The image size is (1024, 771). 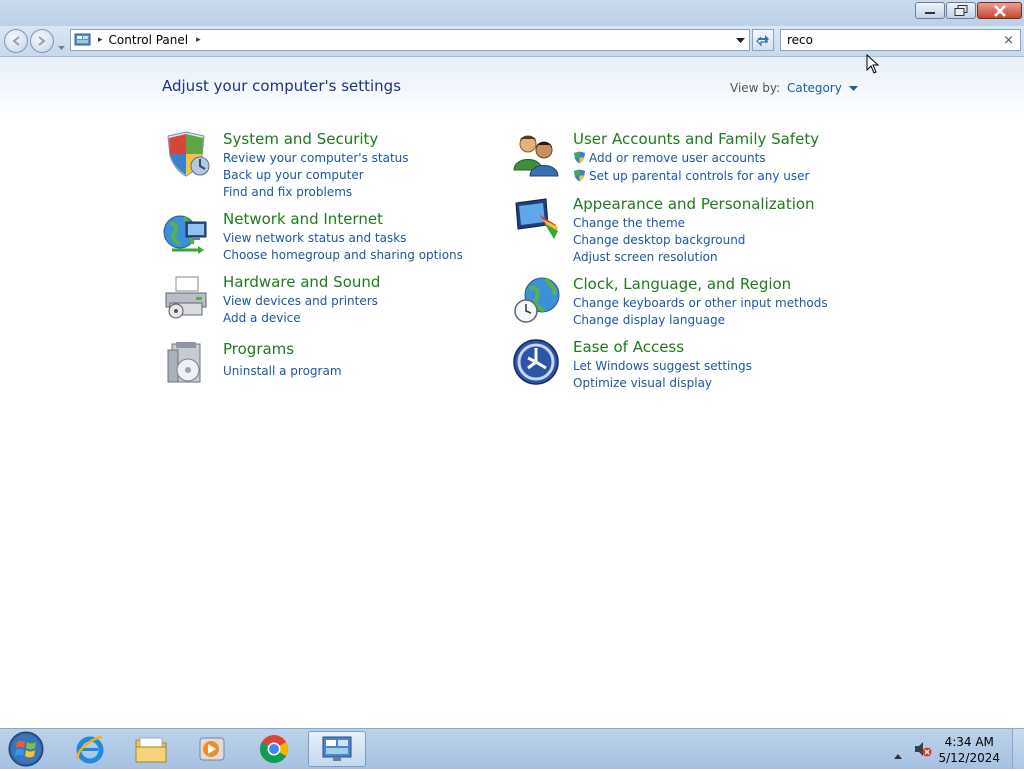 I want to click on link-add-remove-accounts: Add or remove user accounts, so click(x=691, y=157).